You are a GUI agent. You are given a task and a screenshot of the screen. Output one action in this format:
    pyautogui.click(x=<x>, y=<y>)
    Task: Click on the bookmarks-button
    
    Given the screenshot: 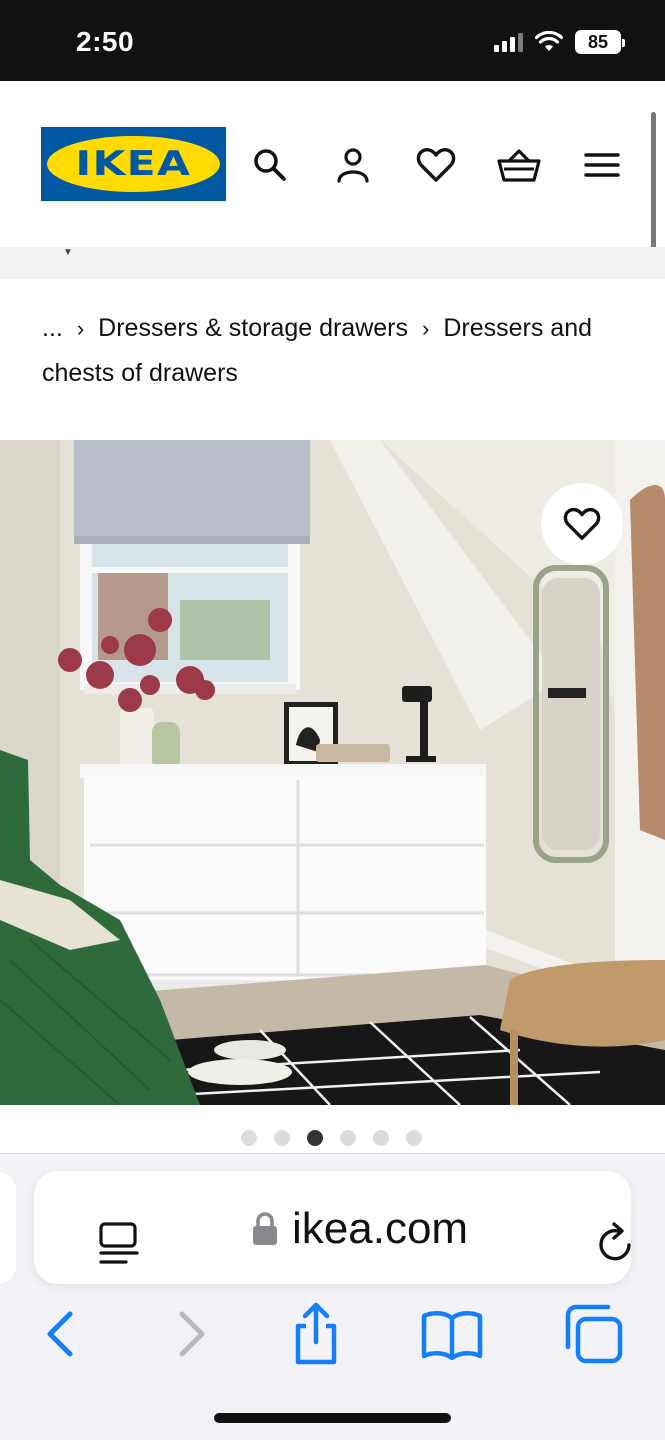 What is the action you would take?
    pyautogui.click(x=452, y=1334)
    